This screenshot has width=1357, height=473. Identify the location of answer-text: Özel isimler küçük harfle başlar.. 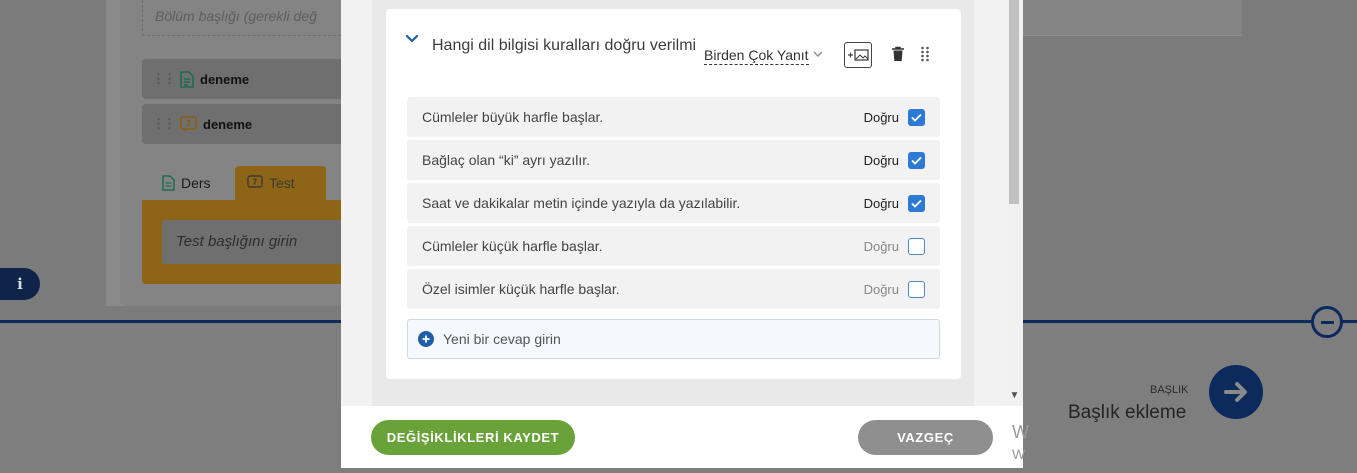
(643, 289).